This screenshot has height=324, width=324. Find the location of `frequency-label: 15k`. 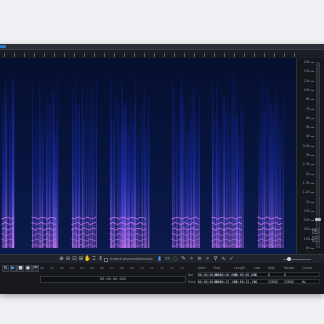

frequency-label: 15k is located at coordinates (306, 71).